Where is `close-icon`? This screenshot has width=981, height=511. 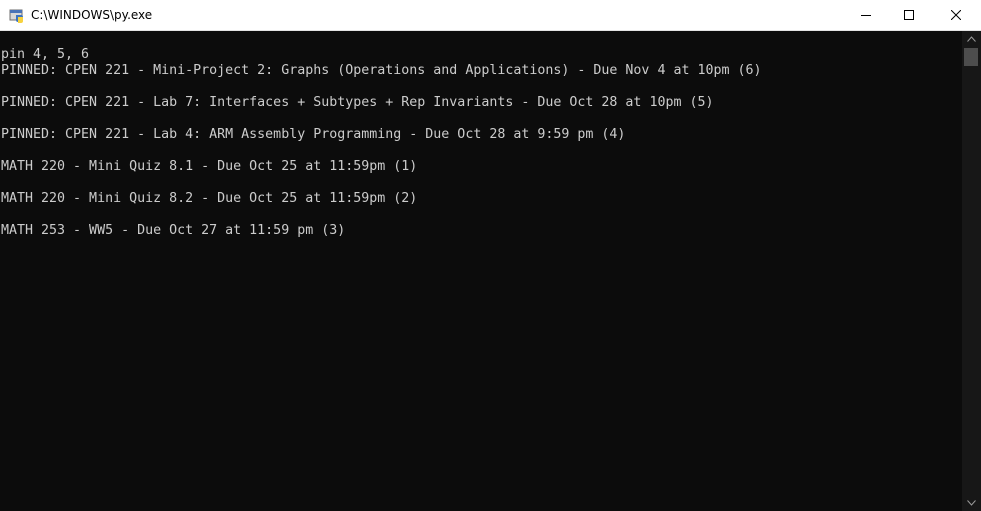
close-icon is located at coordinates (956, 15).